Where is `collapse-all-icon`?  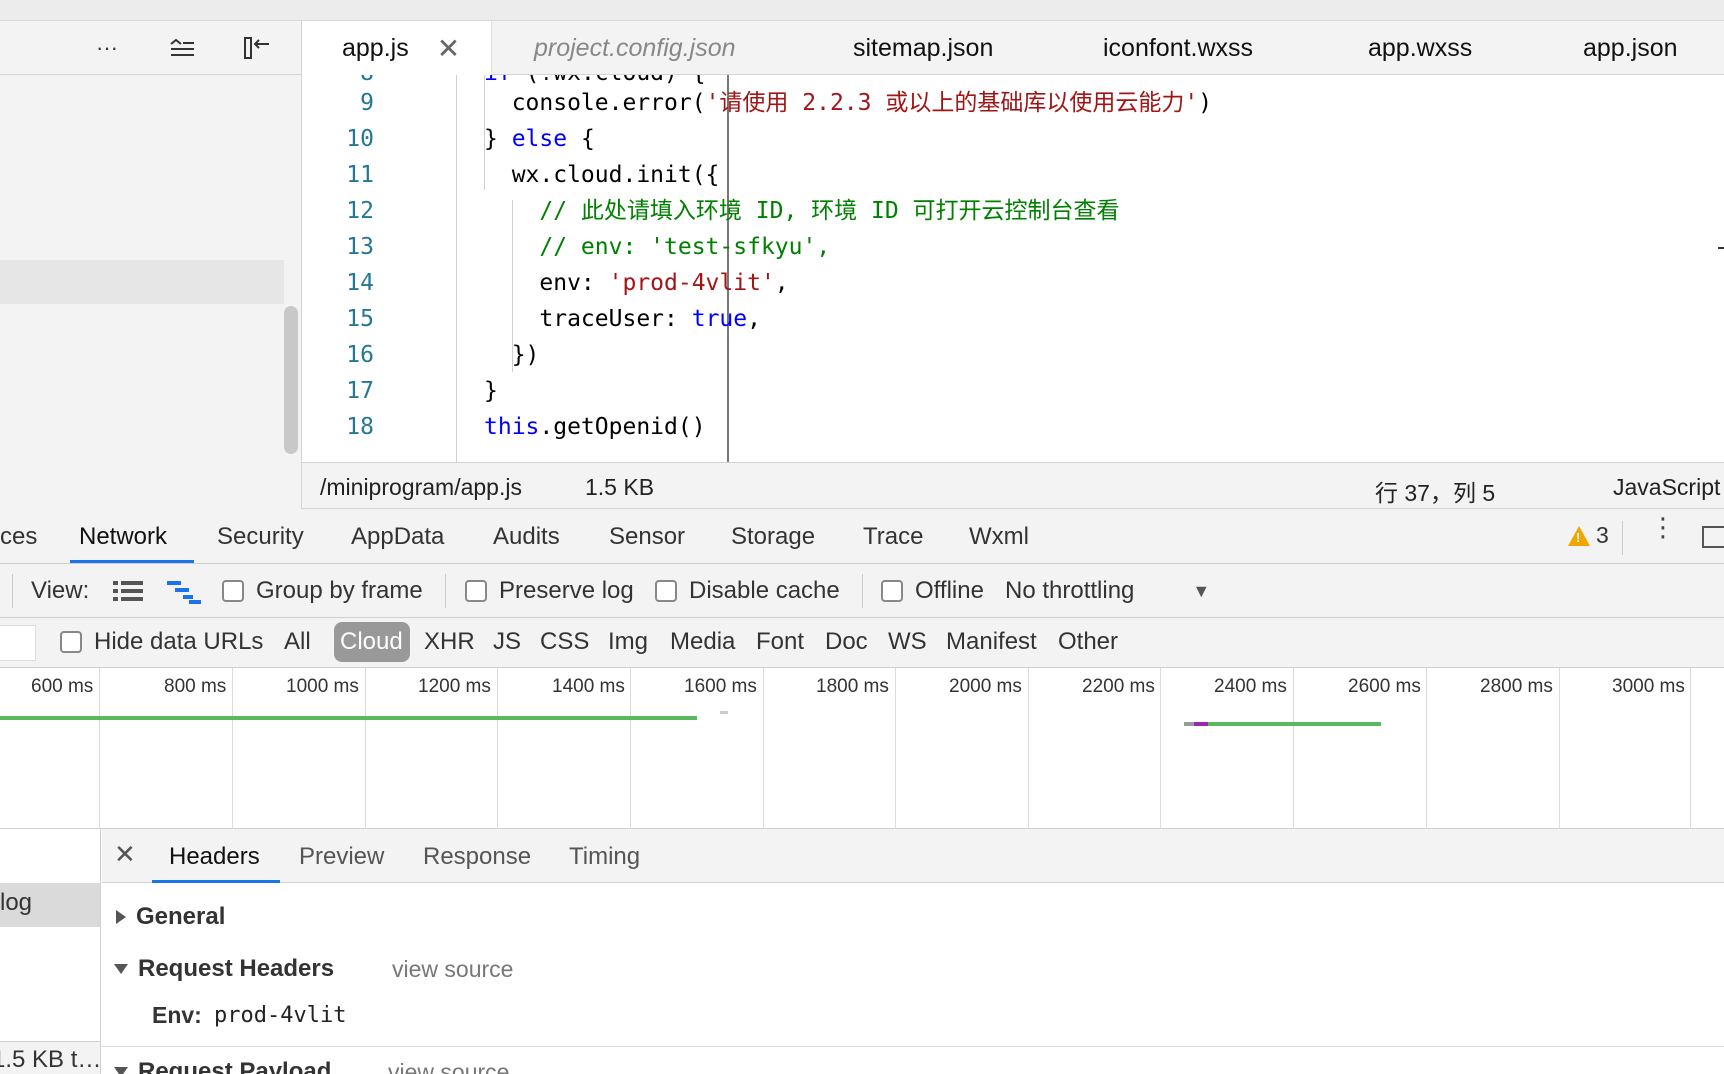
collapse-all-icon is located at coordinates (182, 48).